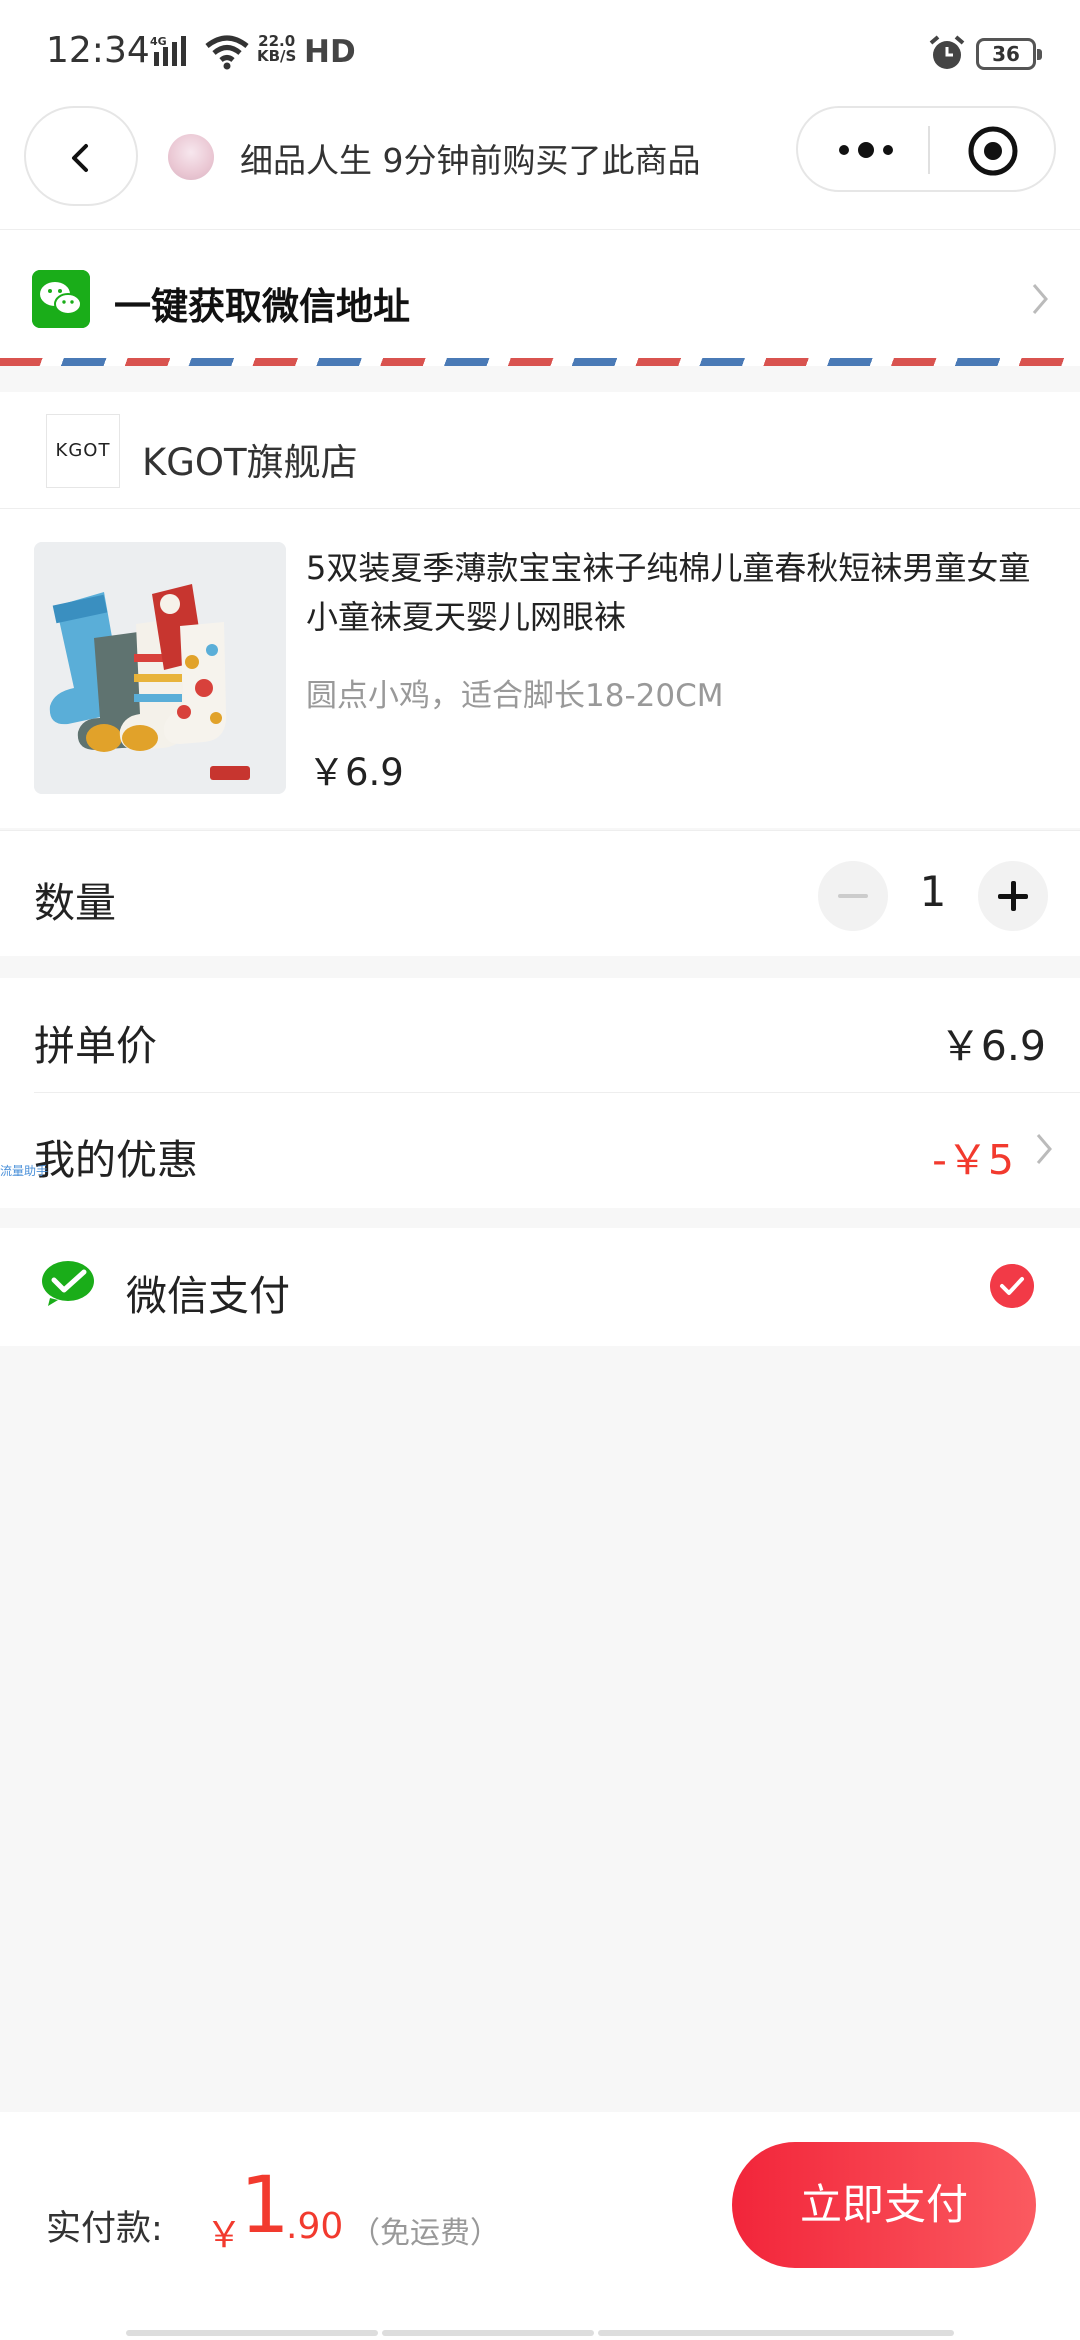 The width and height of the screenshot is (1080, 2340). What do you see at coordinates (61, 299) in the screenshot?
I see `wechat-icon` at bounding box center [61, 299].